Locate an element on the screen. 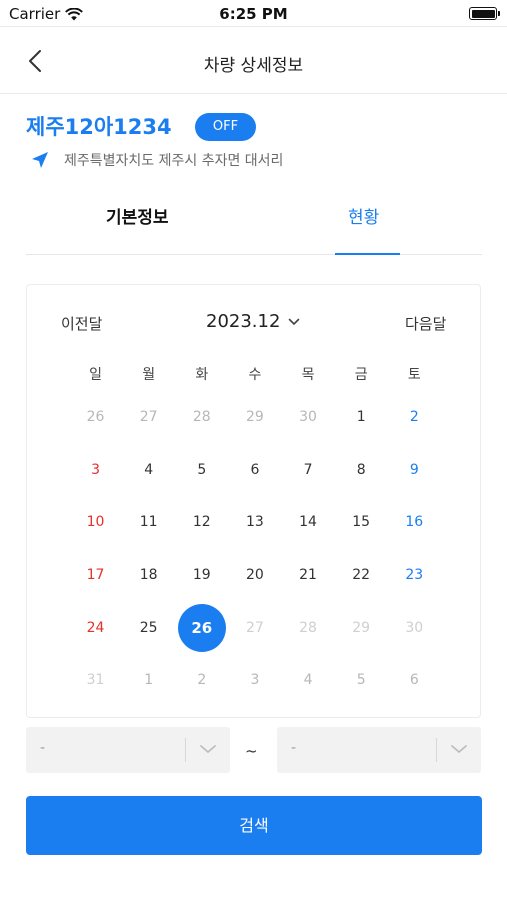 The height and width of the screenshot is (900, 507). status-bar: Carrier 6:25 PM is located at coordinates (253, 13).